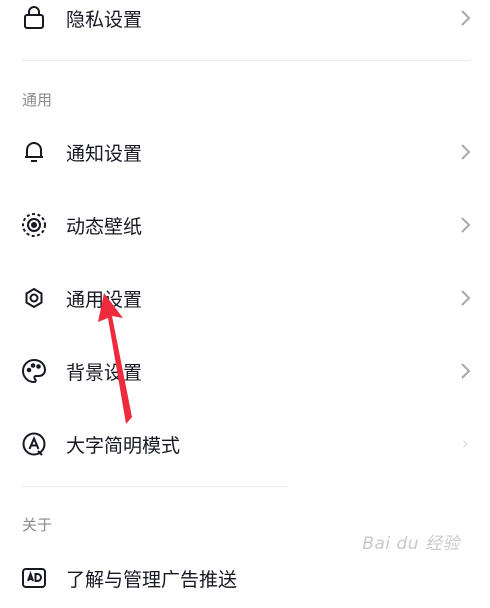 The image size is (490, 608). What do you see at coordinates (104, 299) in the screenshot?
I see `general-settings-label: 通用设置` at bounding box center [104, 299].